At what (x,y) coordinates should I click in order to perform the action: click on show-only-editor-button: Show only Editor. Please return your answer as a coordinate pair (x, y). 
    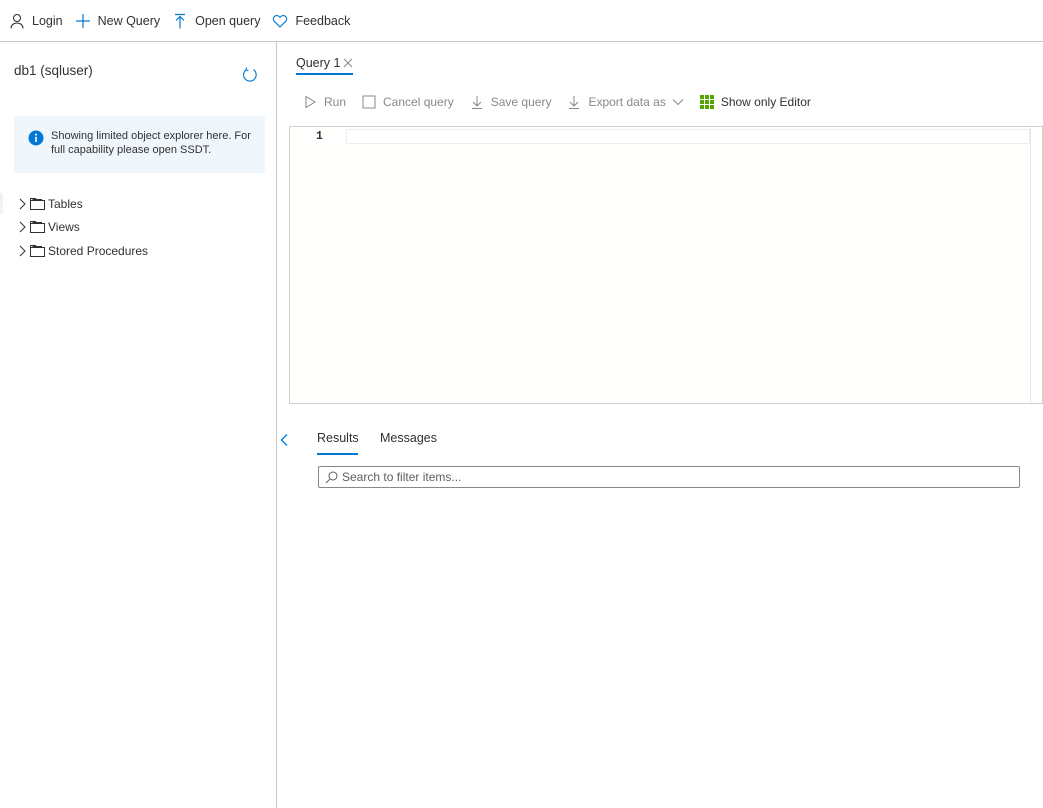
    Looking at the image, I should click on (755, 102).